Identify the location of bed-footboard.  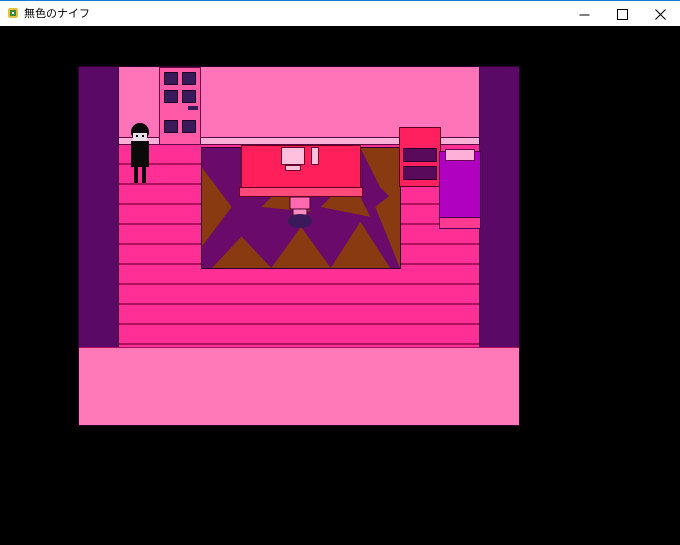
(460, 223).